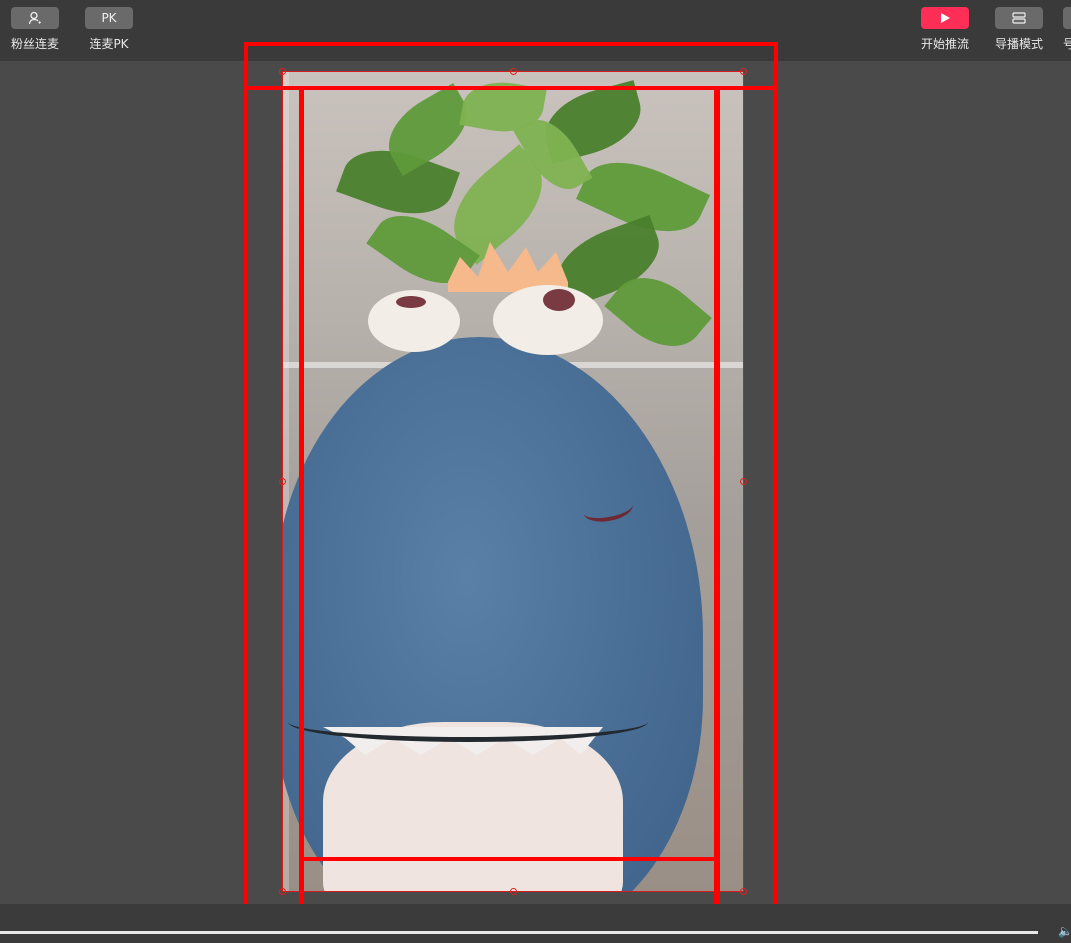 Image resolution: width=1071 pixels, height=943 pixels. I want to click on volume-icon: 🔈, so click(1064, 931).